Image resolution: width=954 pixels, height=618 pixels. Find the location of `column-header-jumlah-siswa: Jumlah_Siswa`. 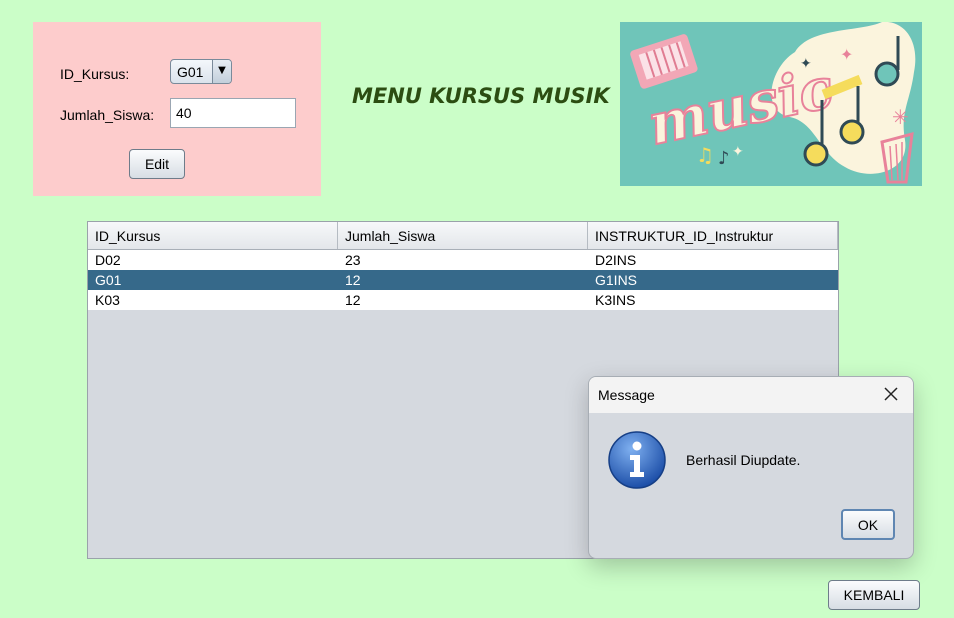

column-header-jumlah-siswa: Jumlah_Siswa is located at coordinates (463, 235).